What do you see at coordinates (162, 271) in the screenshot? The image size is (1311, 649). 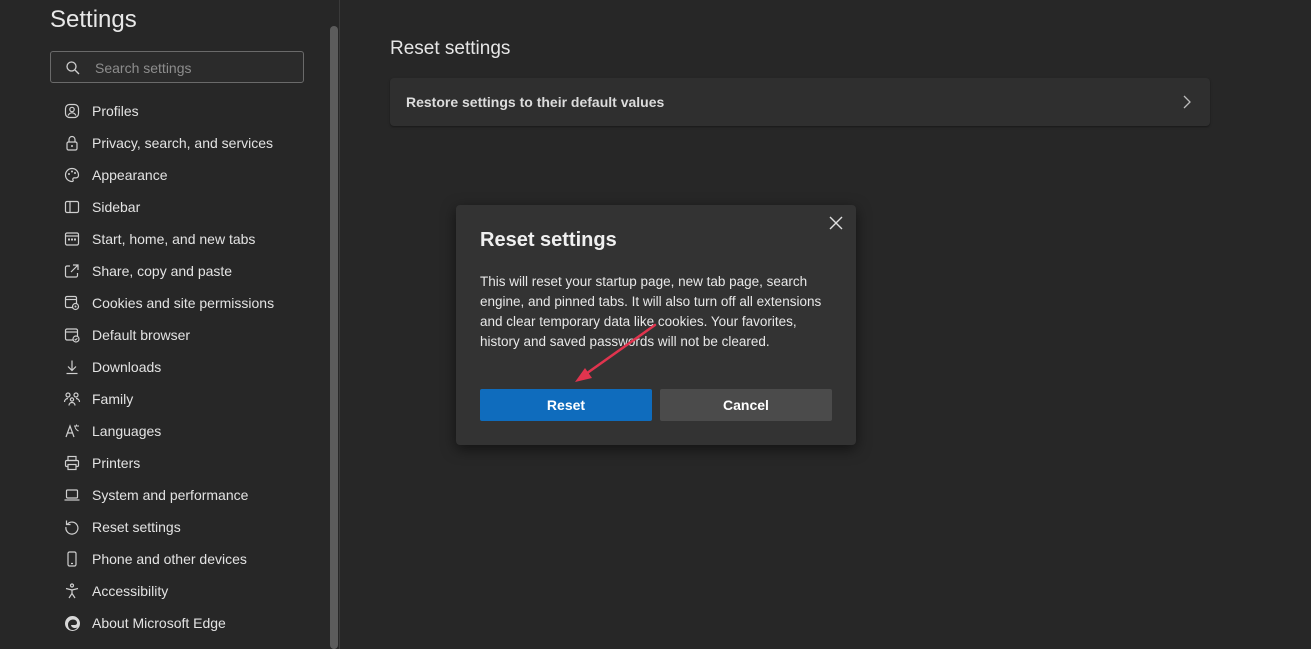 I see `sidebar-item-label: Share, copy and paste` at bounding box center [162, 271].